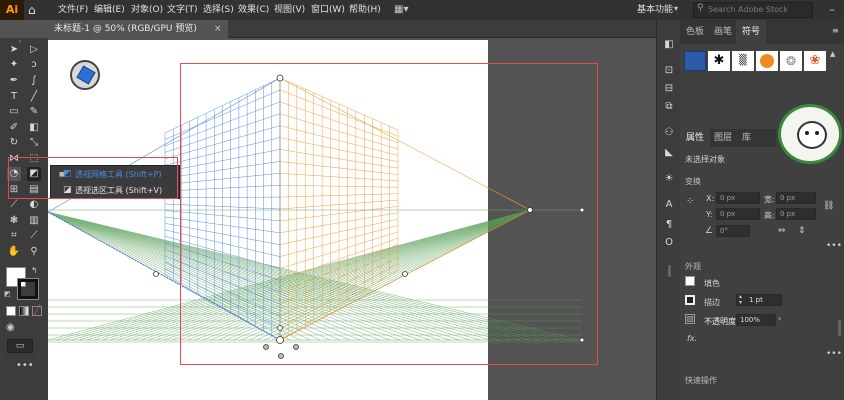  What do you see at coordinates (828, 206) in the screenshot?
I see `link-icon: ⛓` at bounding box center [828, 206].